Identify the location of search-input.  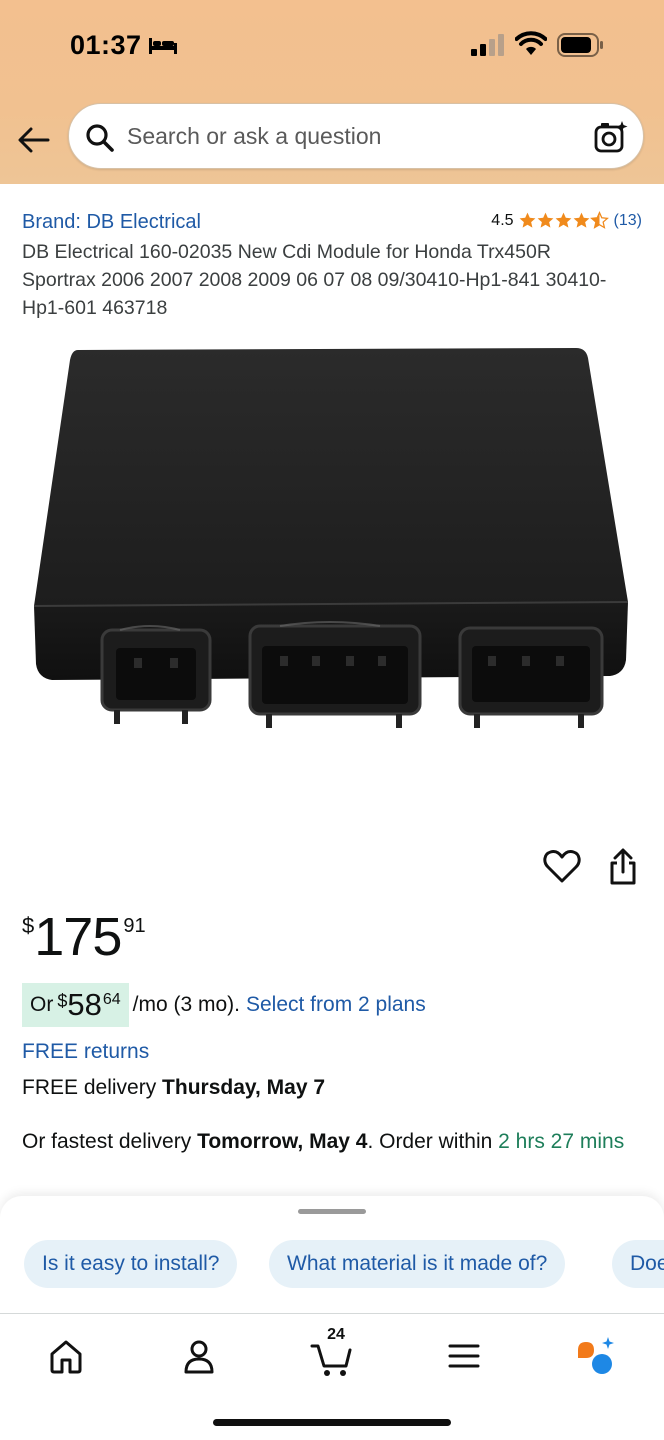
(347, 136).